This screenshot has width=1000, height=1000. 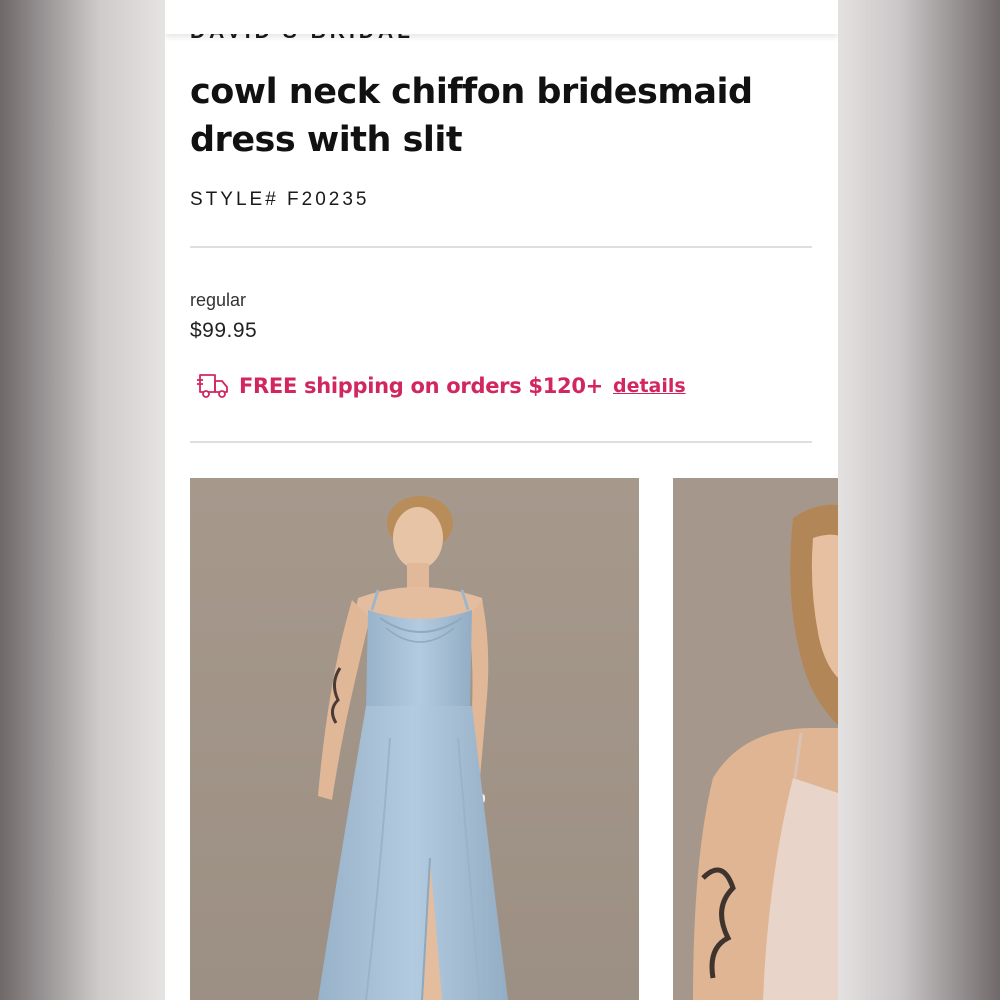 I want to click on model-closeup-image, so click(x=755, y=739).